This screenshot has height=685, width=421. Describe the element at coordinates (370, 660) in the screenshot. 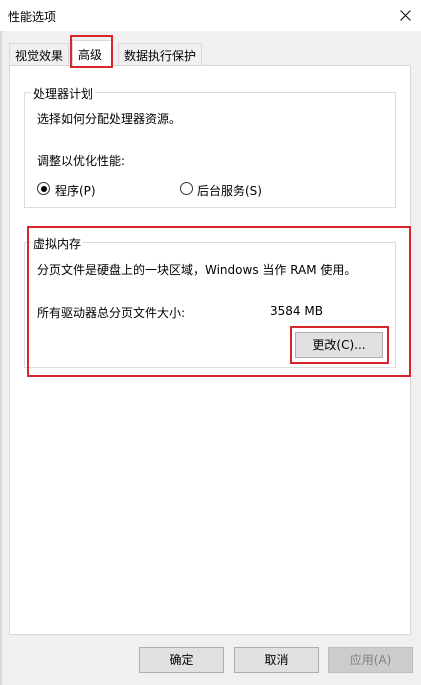

I see `apply-button: 应用(A)` at that location.